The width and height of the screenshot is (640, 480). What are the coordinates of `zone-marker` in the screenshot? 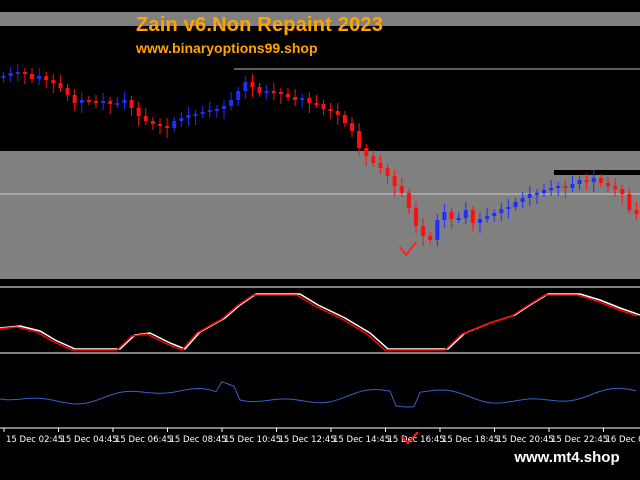 It's located at (597, 172).